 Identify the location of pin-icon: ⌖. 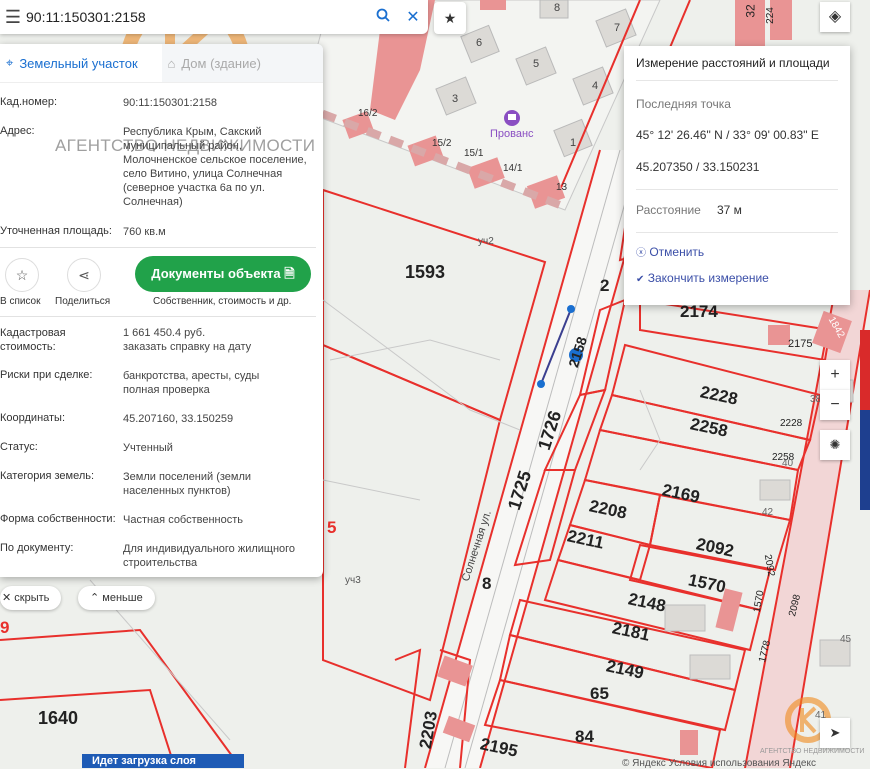
(10, 62).